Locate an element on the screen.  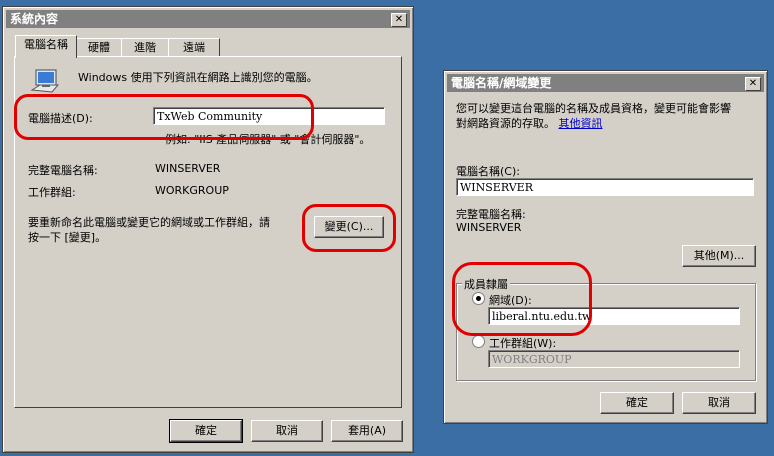
ok-button-right: 確定 is located at coordinates (637, 403).